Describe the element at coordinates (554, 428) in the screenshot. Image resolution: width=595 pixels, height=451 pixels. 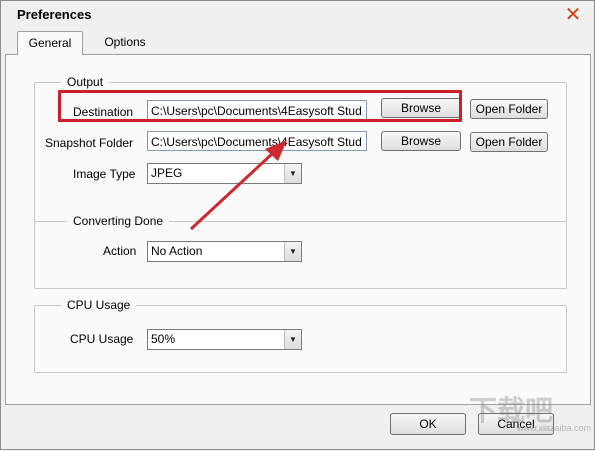
I see `watermark-url: www.xiazaiba.com` at that location.